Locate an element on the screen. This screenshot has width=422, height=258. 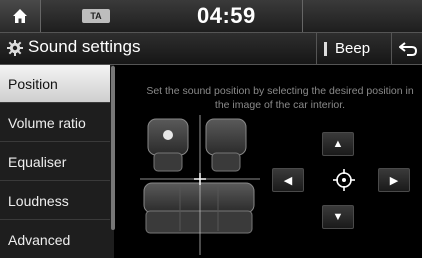
back-button is located at coordinates (406, 48).